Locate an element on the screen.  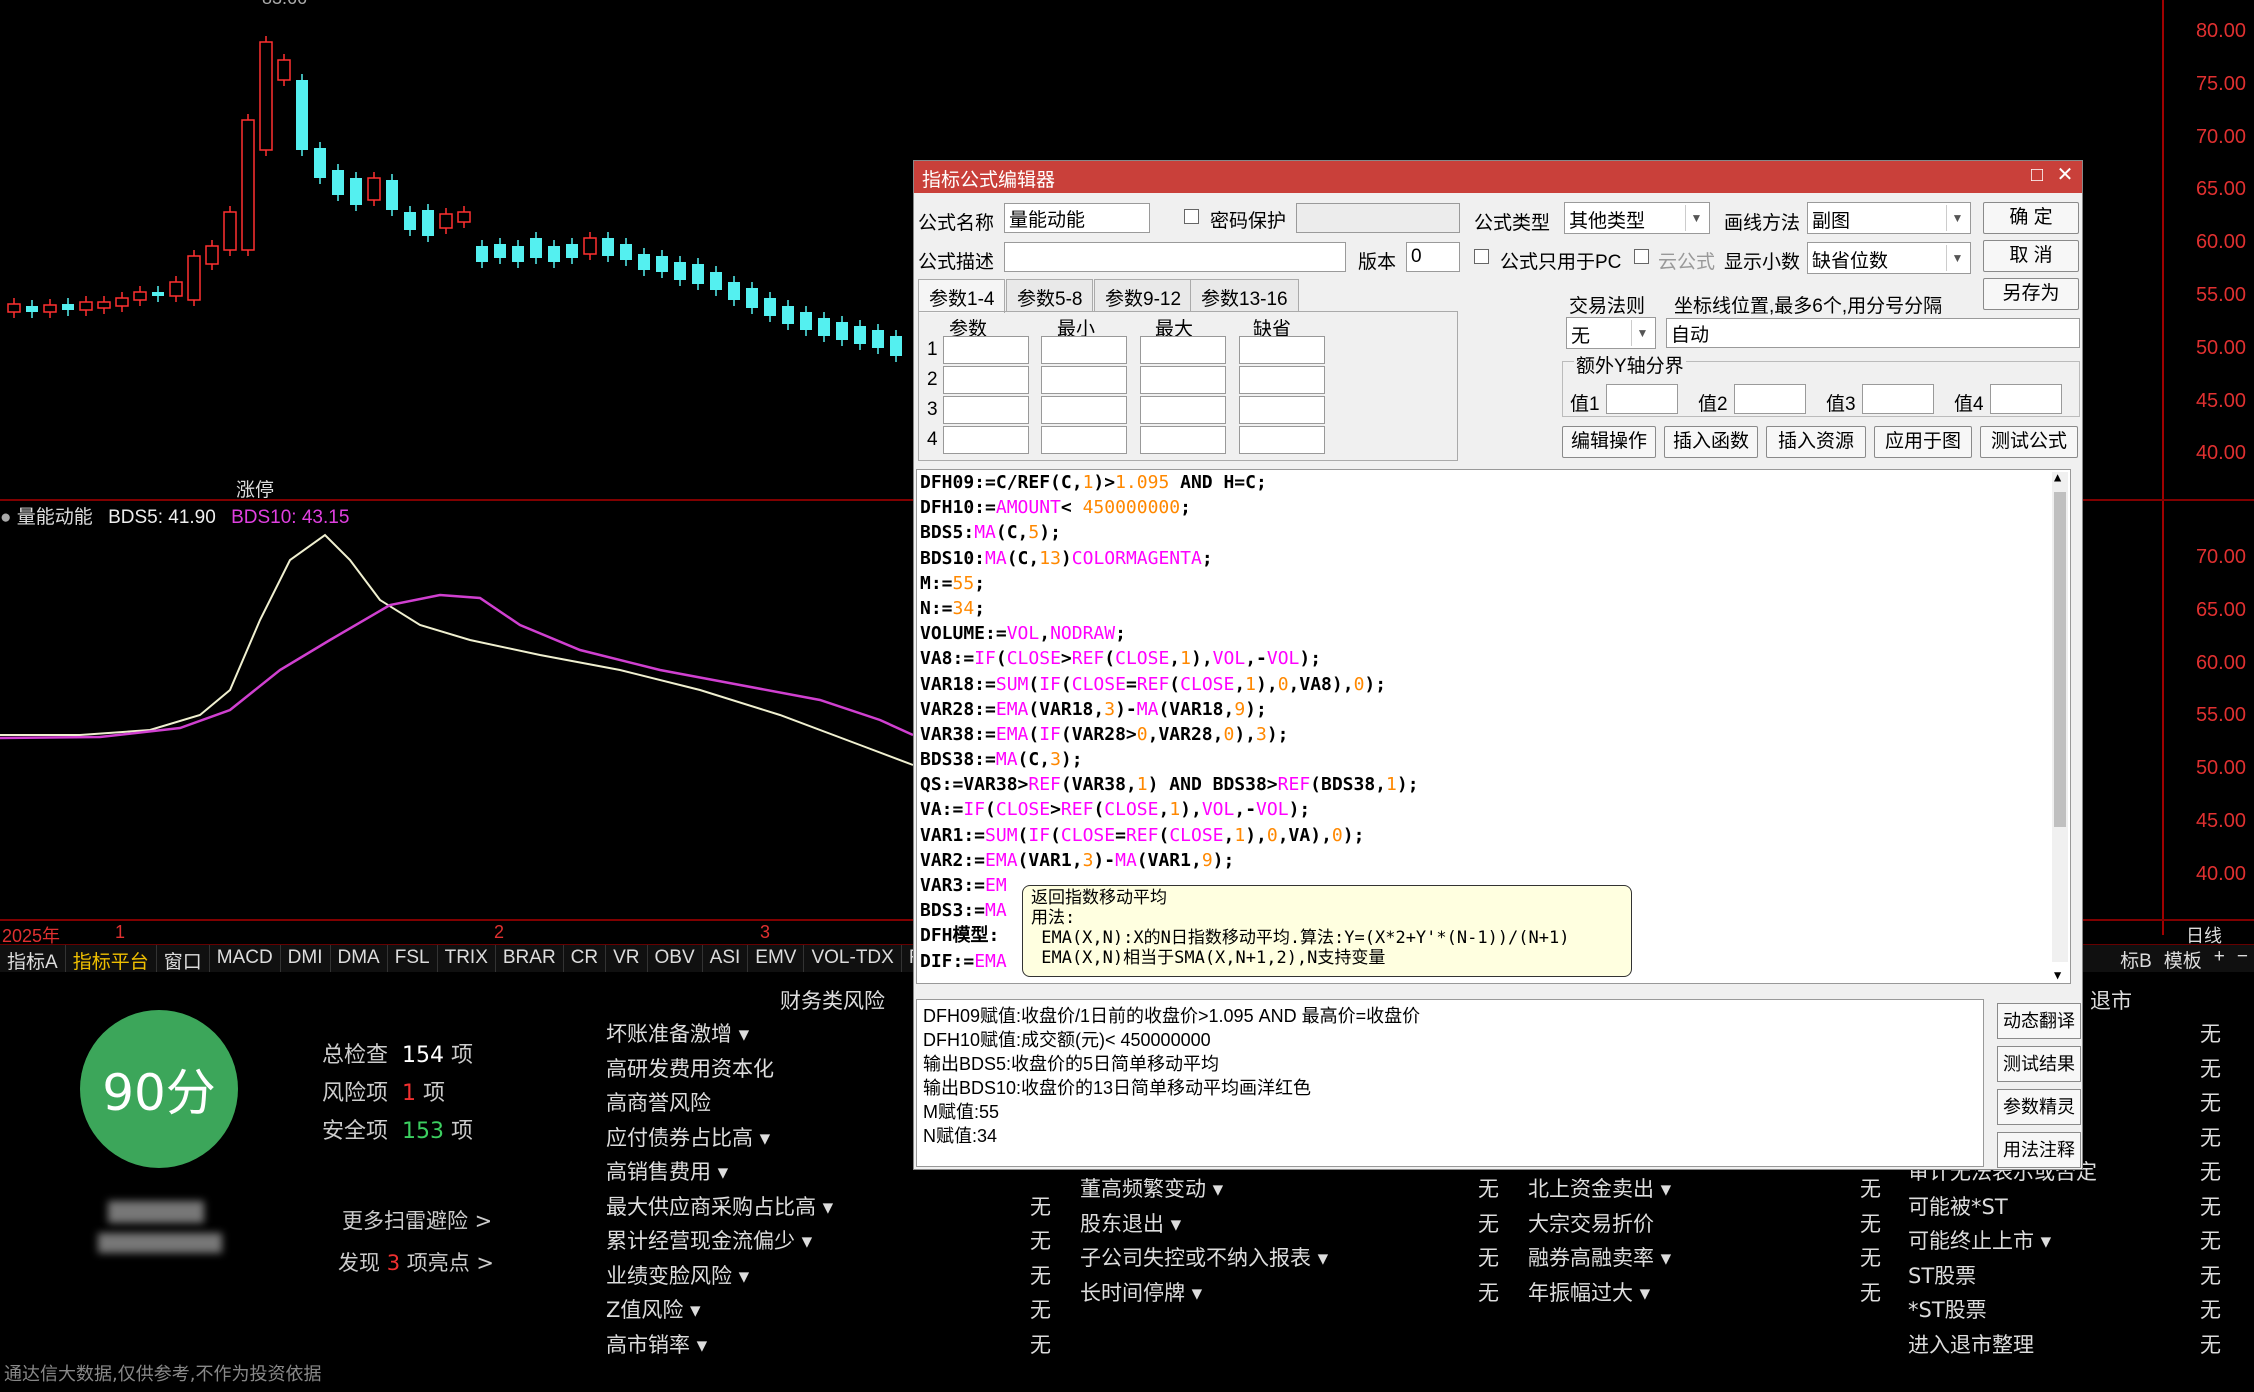
close-icon: ✕ is located at coordinates (2065, 175).